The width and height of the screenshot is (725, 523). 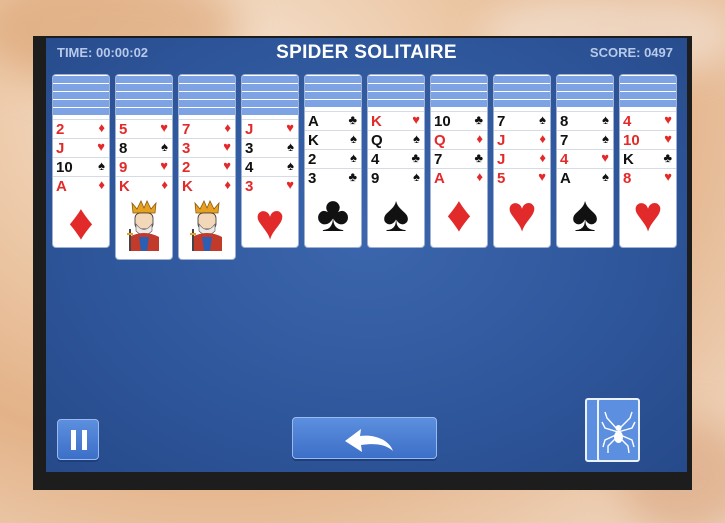 I want to click on tableau-column-5: A ♣ K ♠ 2 ♠ 3 ♣ ♣, so click(x=333, y=161).